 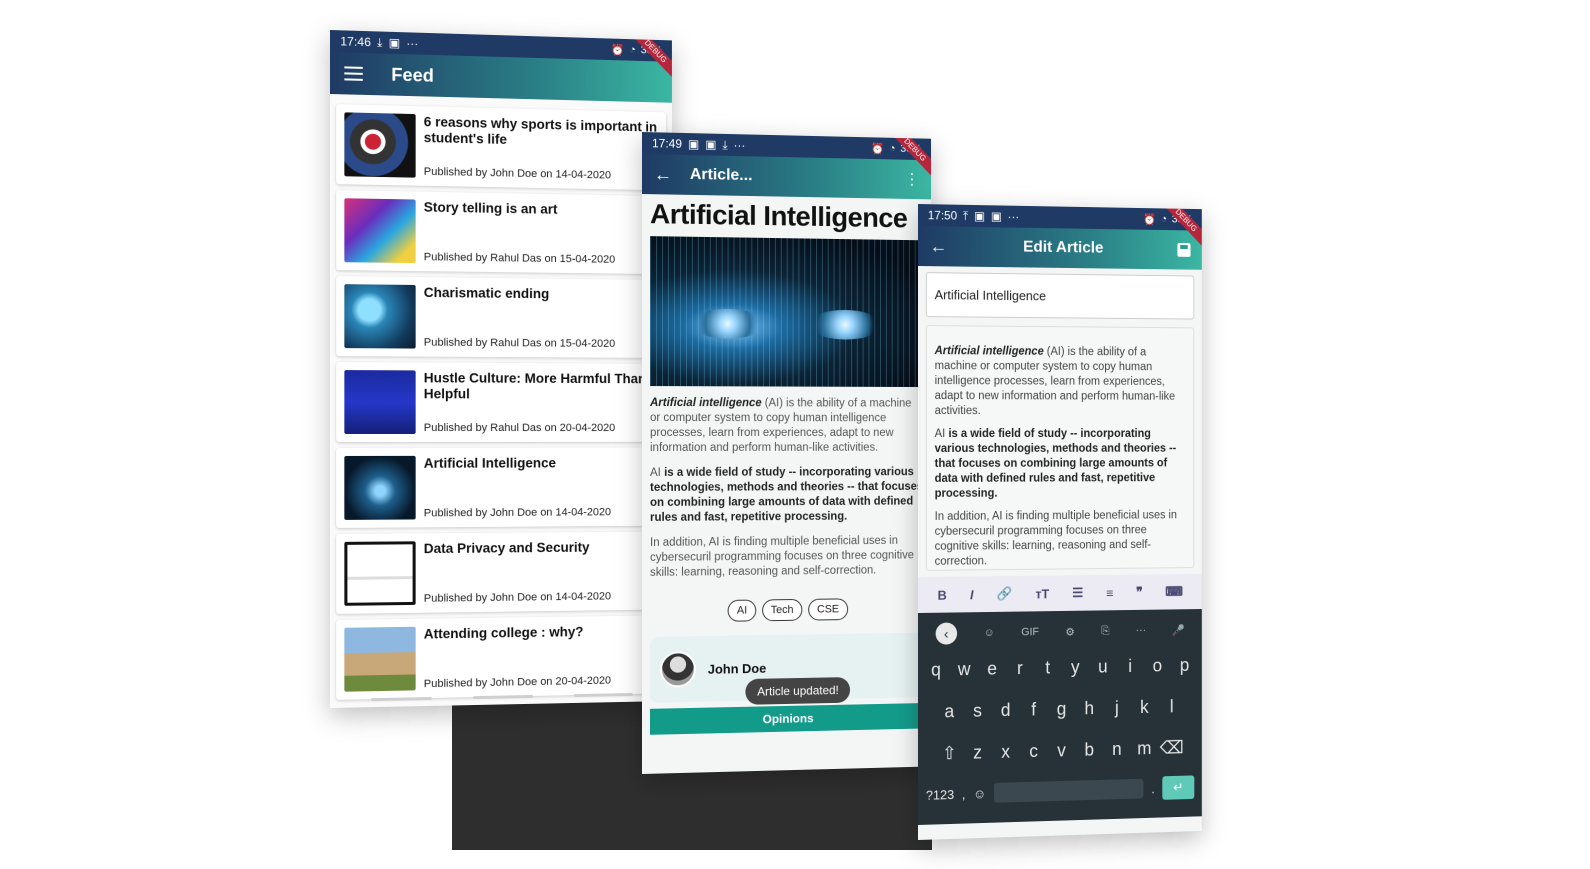 I want to click on key: g, so click(x=1062, y=708).